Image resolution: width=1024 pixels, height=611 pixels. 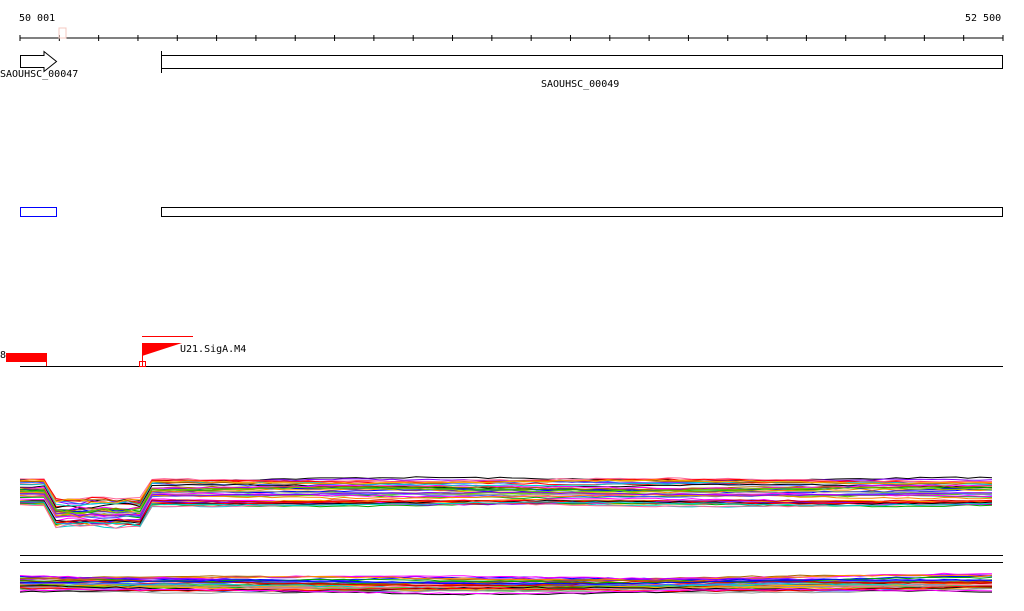 I want to click on ruler-end-label: 52 500, so click(x=983, y=18).